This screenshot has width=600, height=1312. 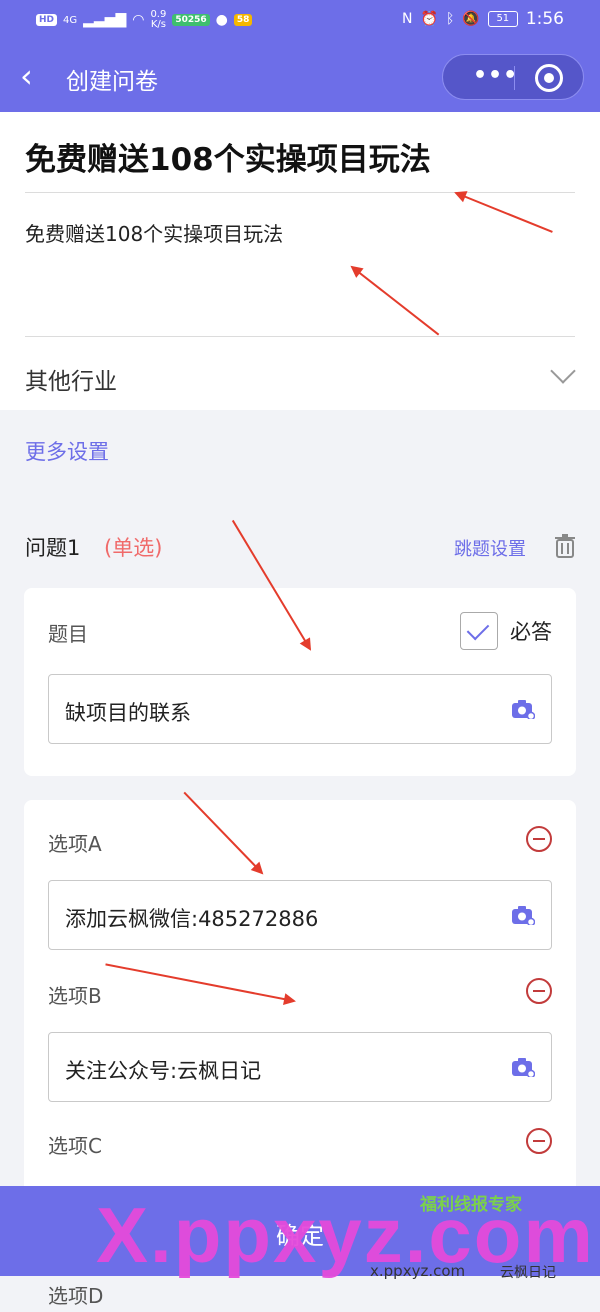 What do you see at coordinates (300, 1067) in the screenshot?
I see `option-b-input: 关注公众号:云枫日记` at bounding box center [300, 1067].